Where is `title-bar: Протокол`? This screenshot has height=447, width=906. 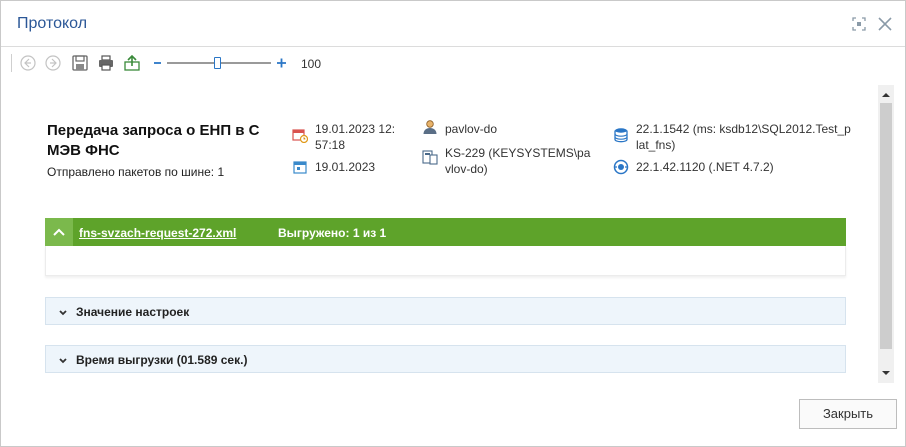 title-bar: Протокол is located at coordinates (453, 24).